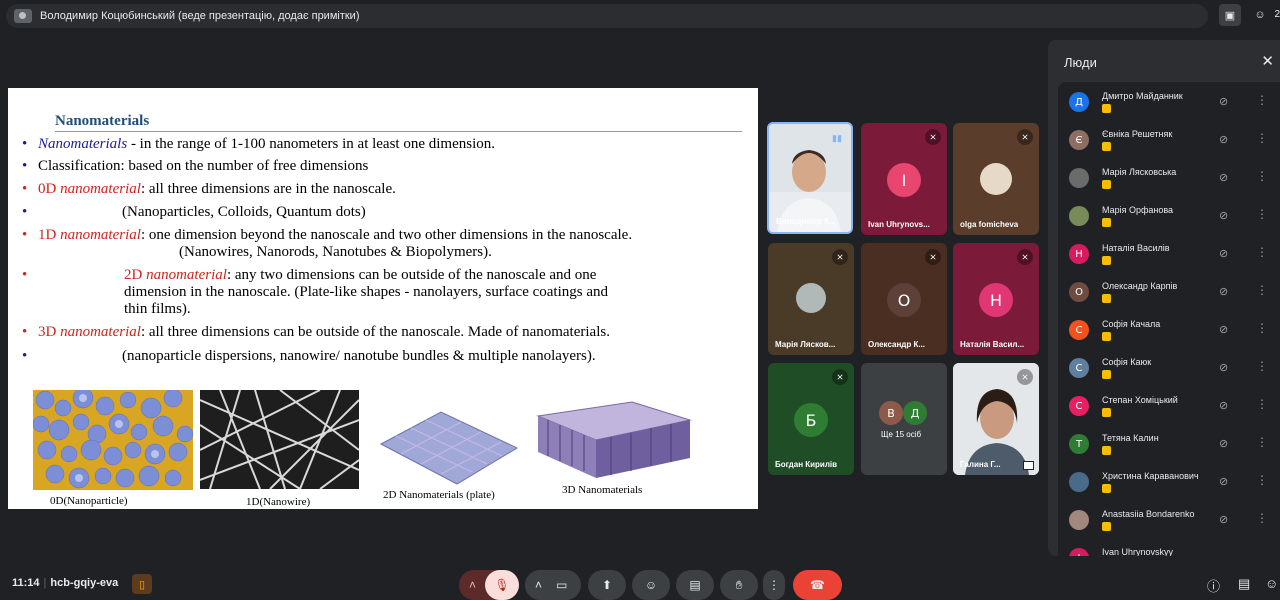 This screenshot has width=1280, height=600. I want to click on avatar: I, so click(1079, 552).